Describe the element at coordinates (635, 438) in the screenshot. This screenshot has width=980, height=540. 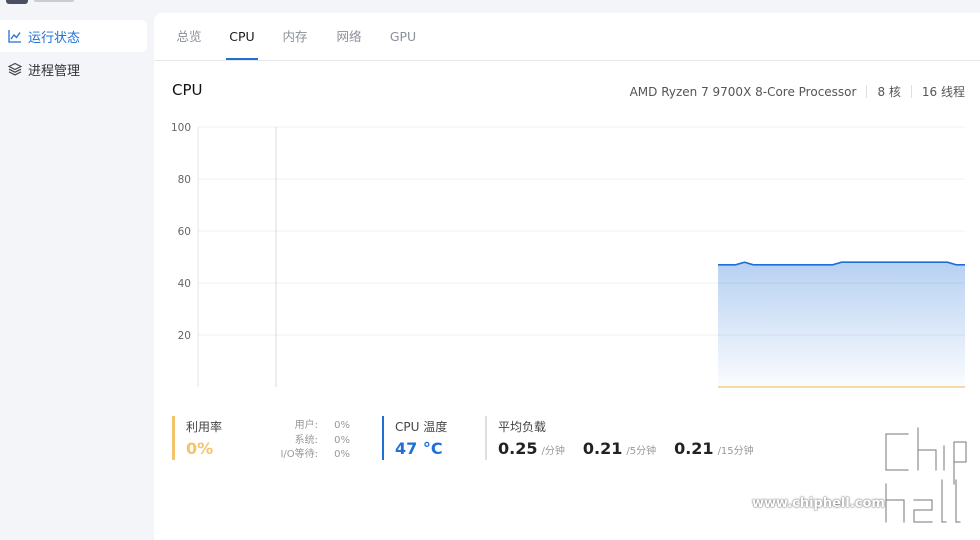
I see `load-average-stat: 平均负载 0.25/分钟 0.21/5分钟 0.21/15分钟` at that location.